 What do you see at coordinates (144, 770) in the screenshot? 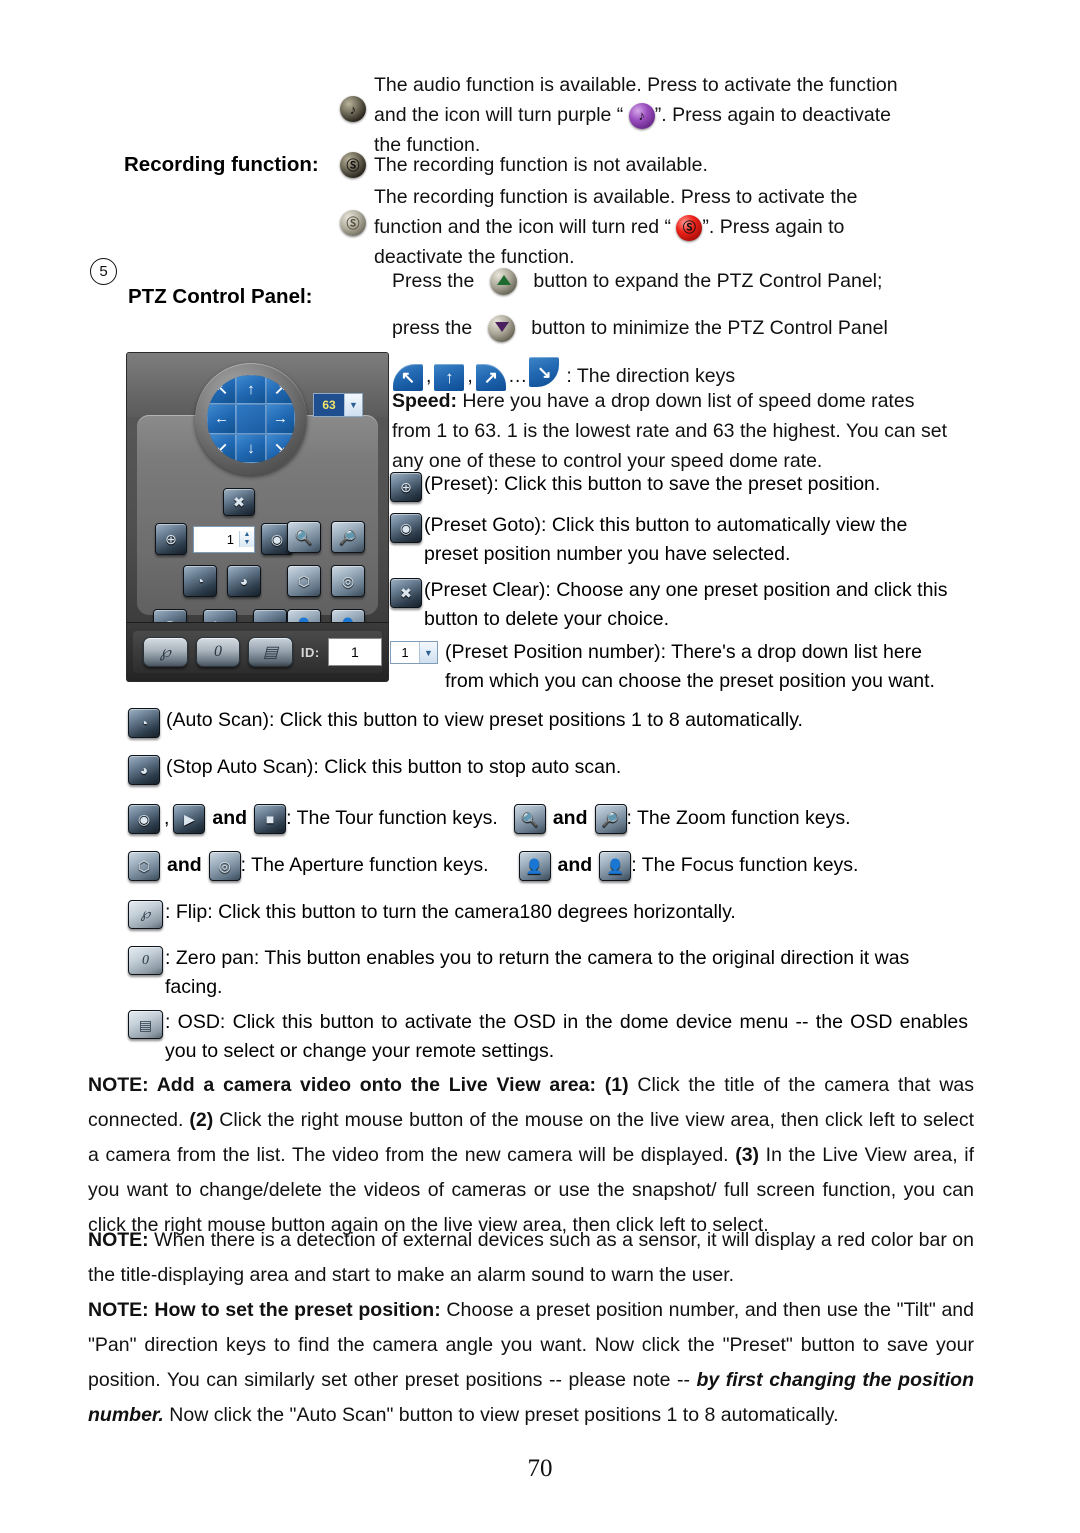
I see `stop-auto-scan-icon: ◕` at bounding box center [144, 770].